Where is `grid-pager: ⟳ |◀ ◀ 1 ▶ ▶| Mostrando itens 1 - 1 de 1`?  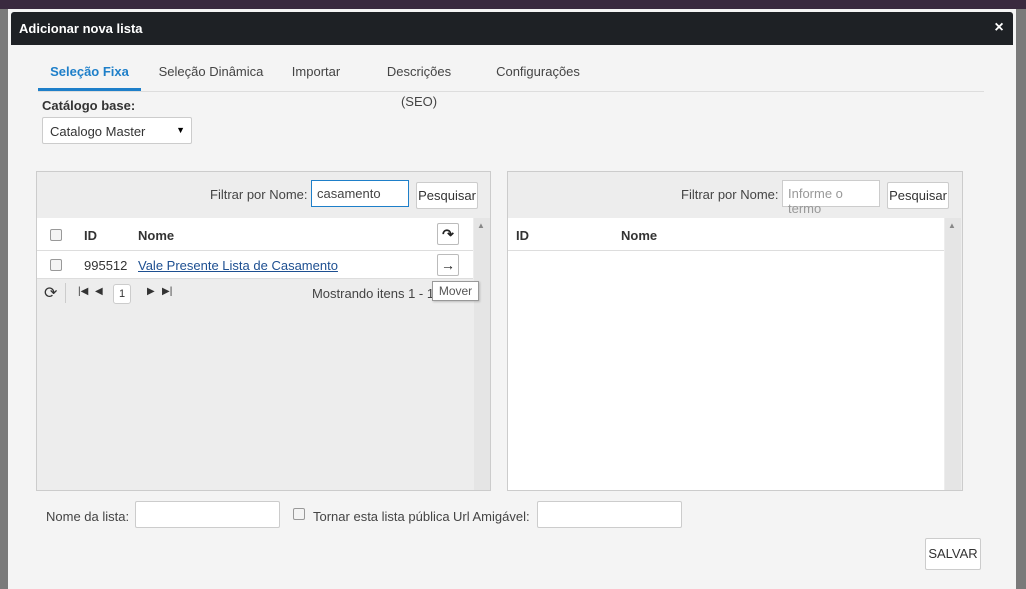
grid-pager: ⟳ |◀ ◀ 1 ▶ ▶| Mostrando itens 1 - 1 de 1 is located at coordinates (255, 293).